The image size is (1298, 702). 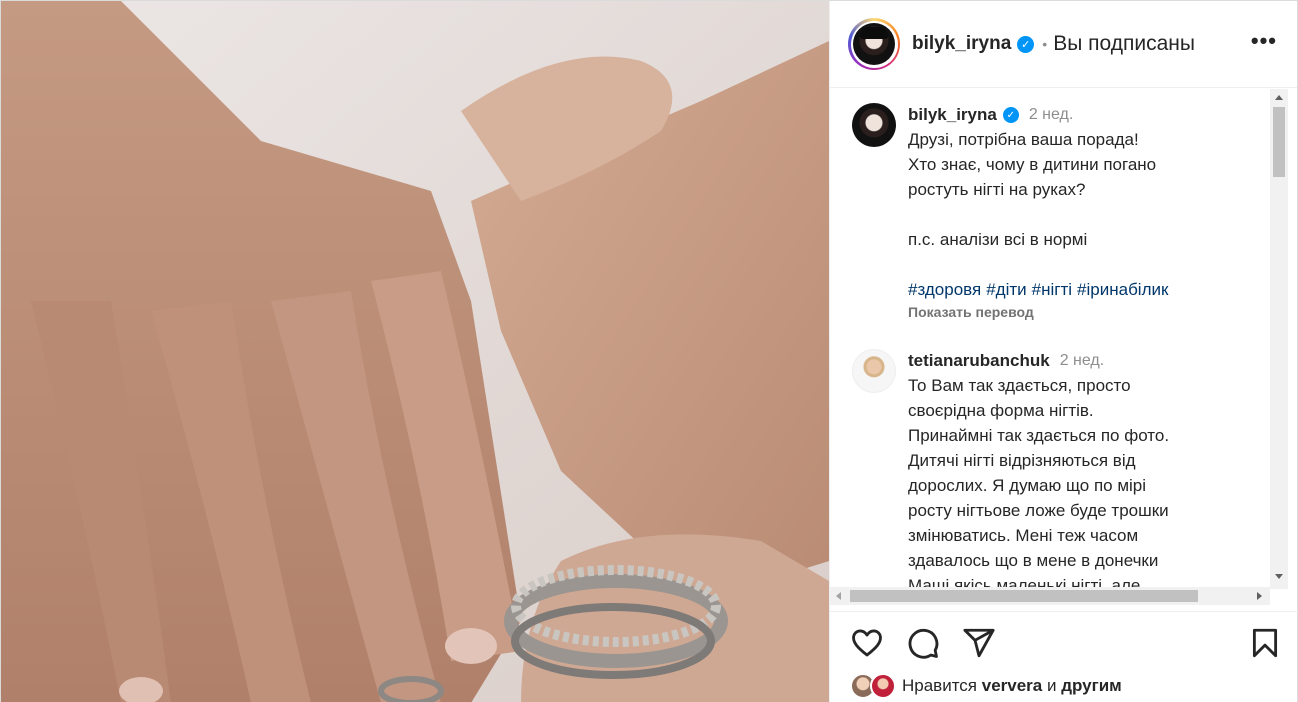 I want to click on scroll-right-arrow-icon, so click(x=1259, y=596).